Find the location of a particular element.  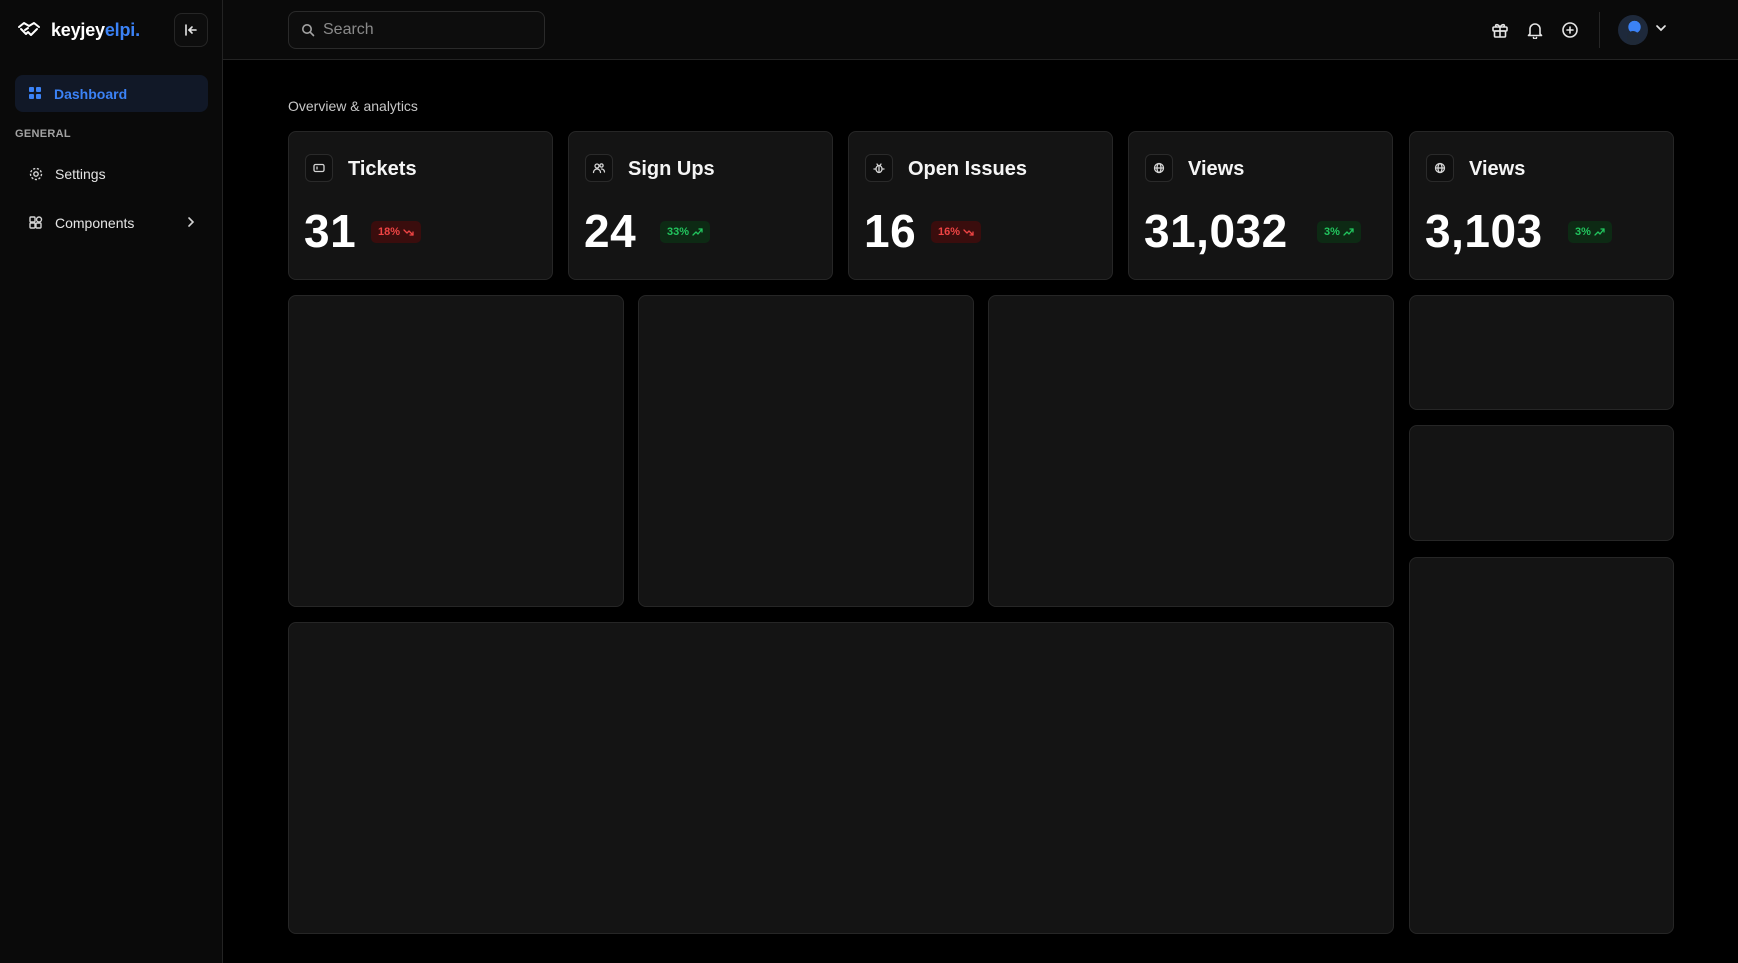

search-icon is located at coordinates (308, 30).